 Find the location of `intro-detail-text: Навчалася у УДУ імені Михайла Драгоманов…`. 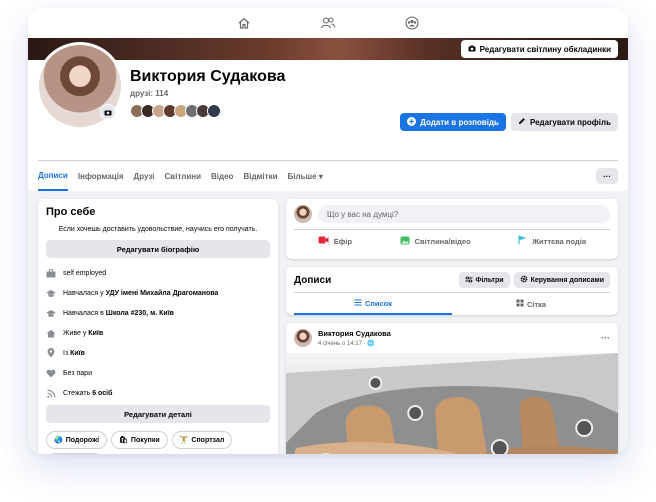

intro-detail-text: Навчалася у УДУ імені Михайла Драгоманов… is located at coordinates (141, 293).